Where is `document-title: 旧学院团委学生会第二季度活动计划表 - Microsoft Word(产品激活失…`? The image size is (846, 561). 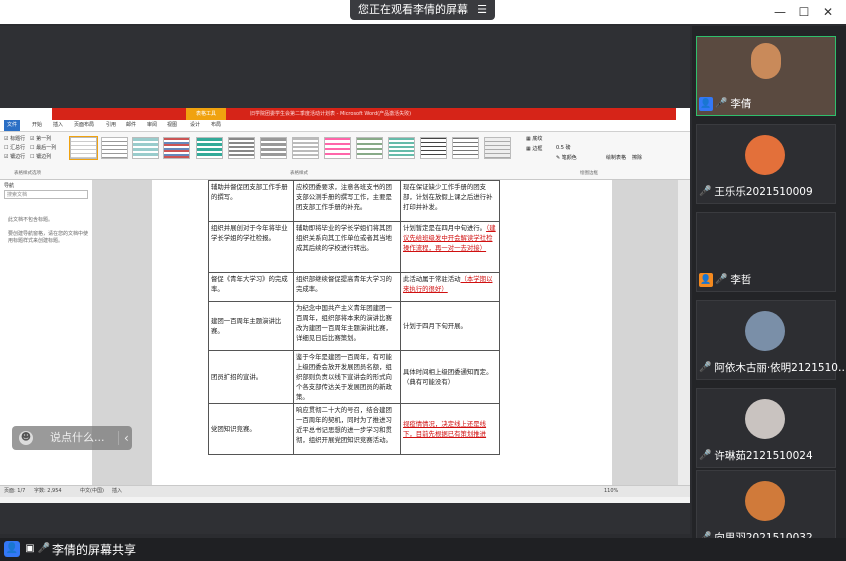
document-title: 旧学院团委学生会第二季度活动计划表 - Microsoft Word(产品激活失… is located at coordinates (331, 114).